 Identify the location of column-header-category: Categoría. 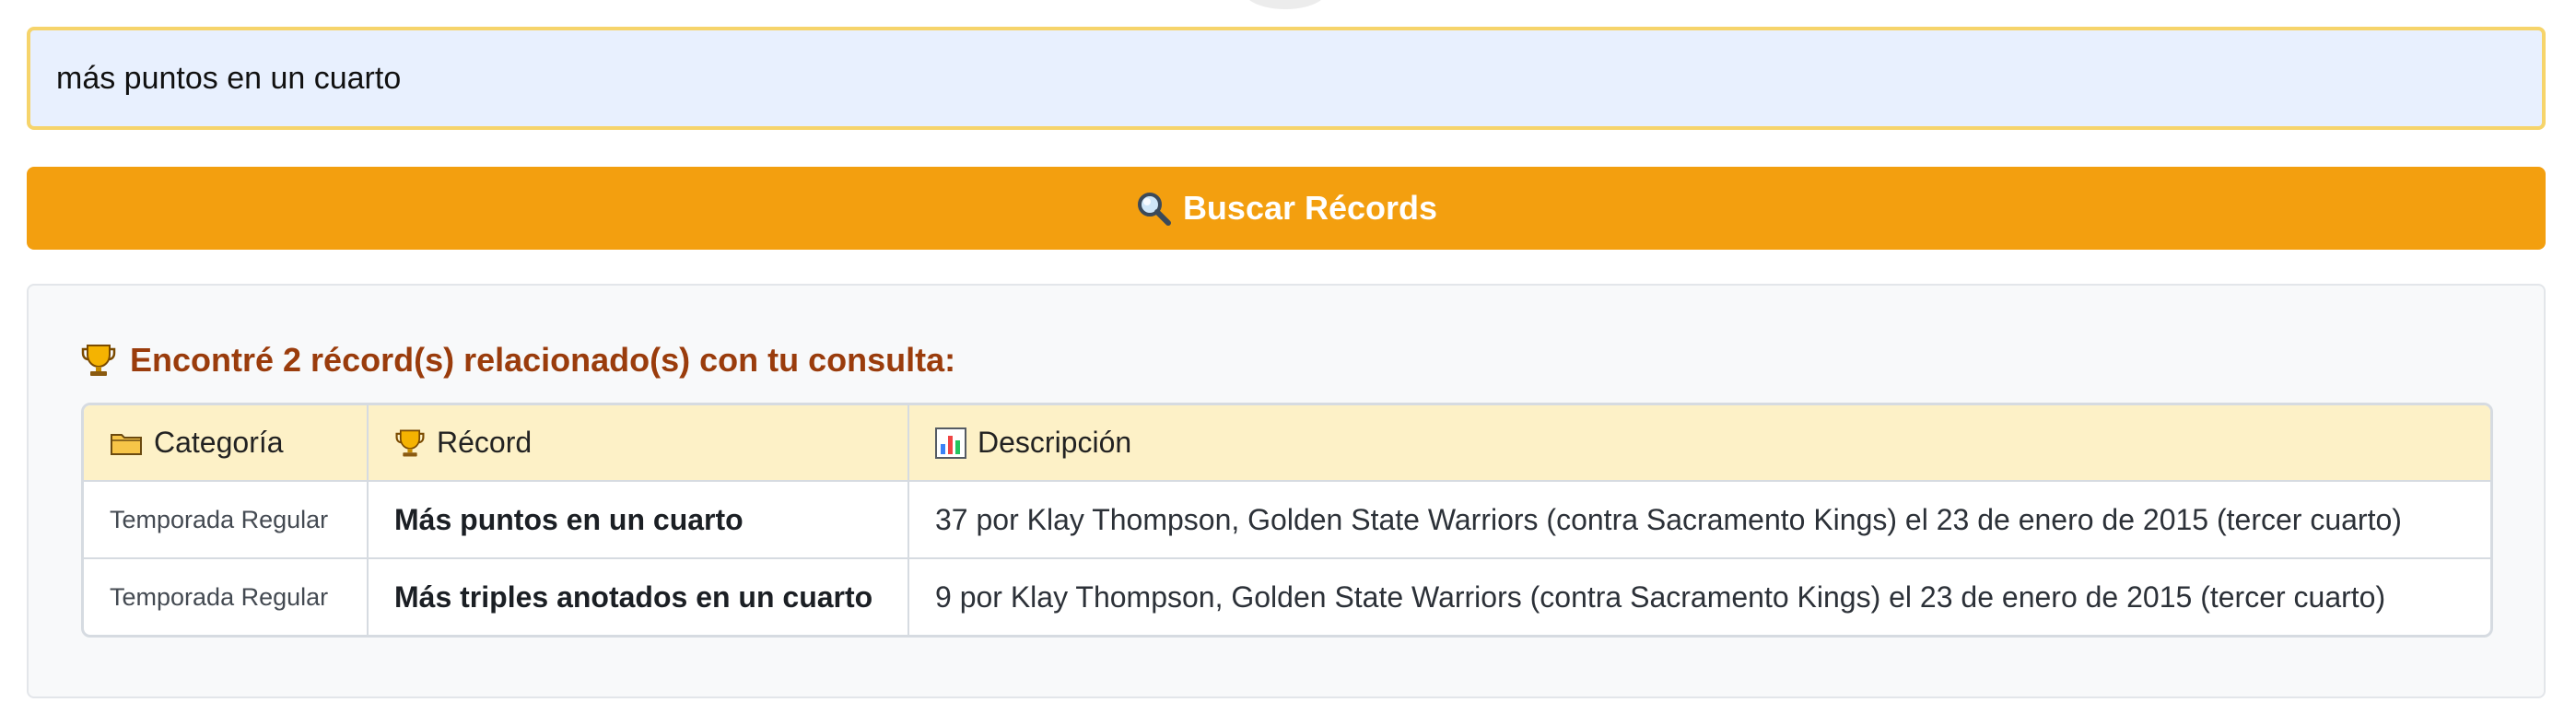
(227, 443).